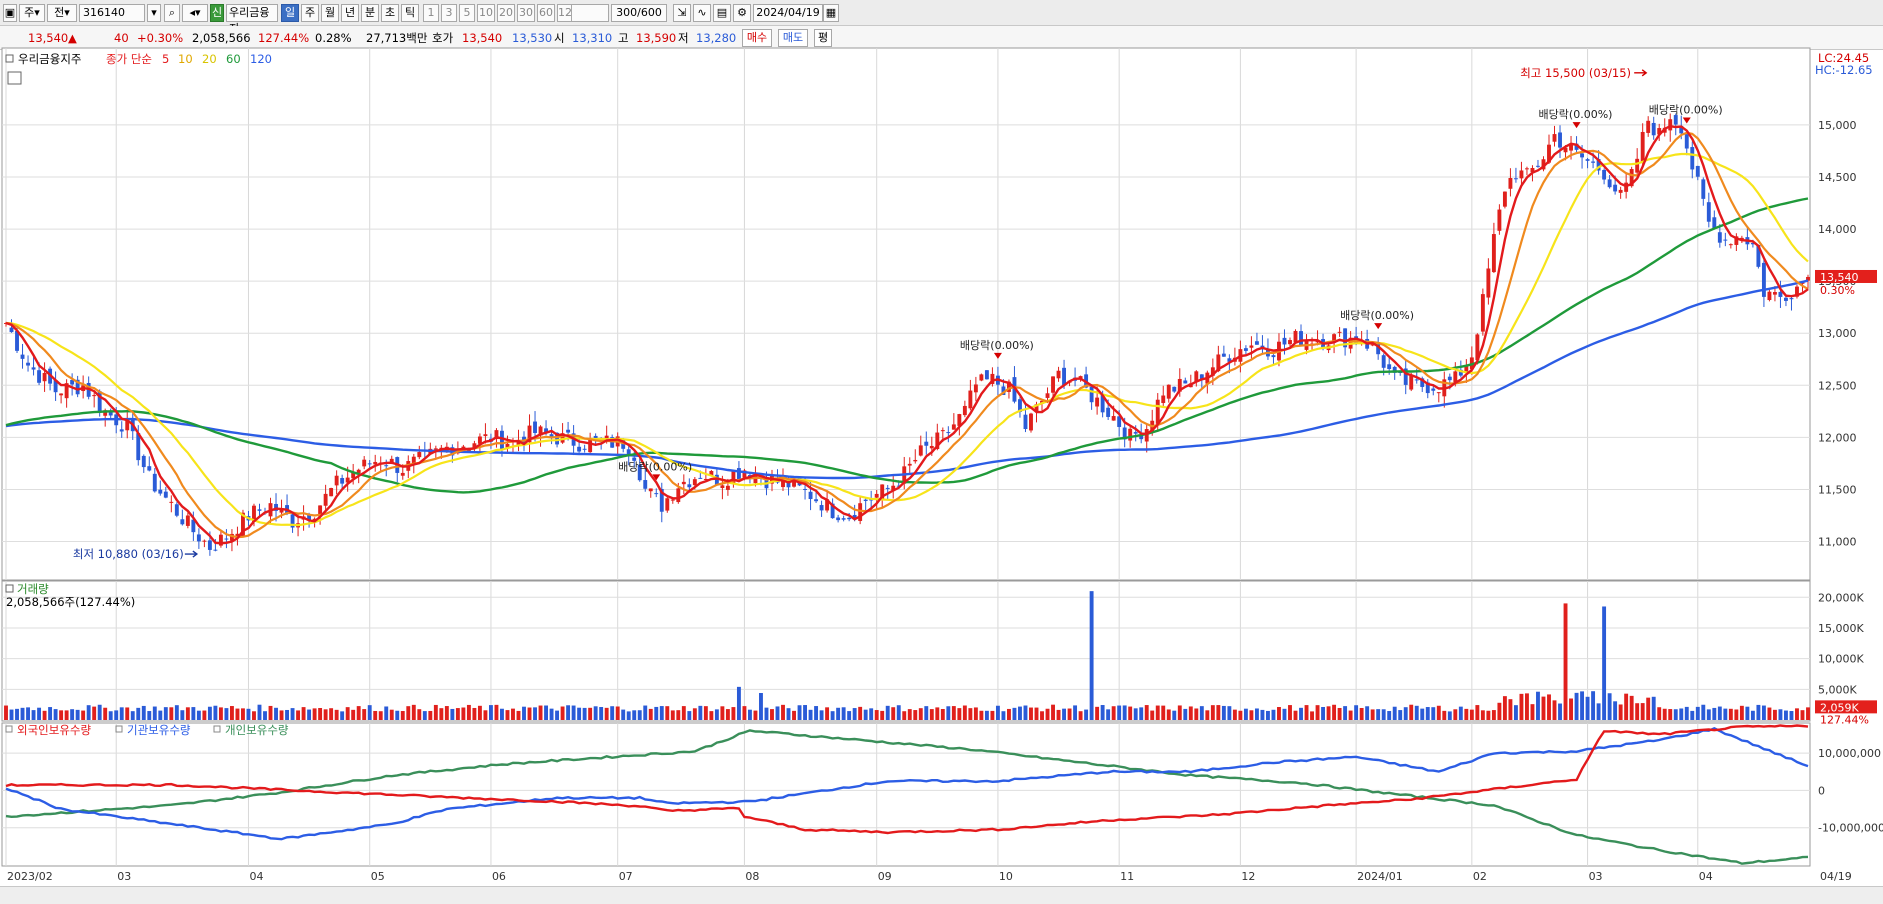 This screenshot has width=1883, height=904. Describe the element at coordinates (257, 730) in the screenshot. I see `holdings-legend-2: 개인보유수량` at that location.